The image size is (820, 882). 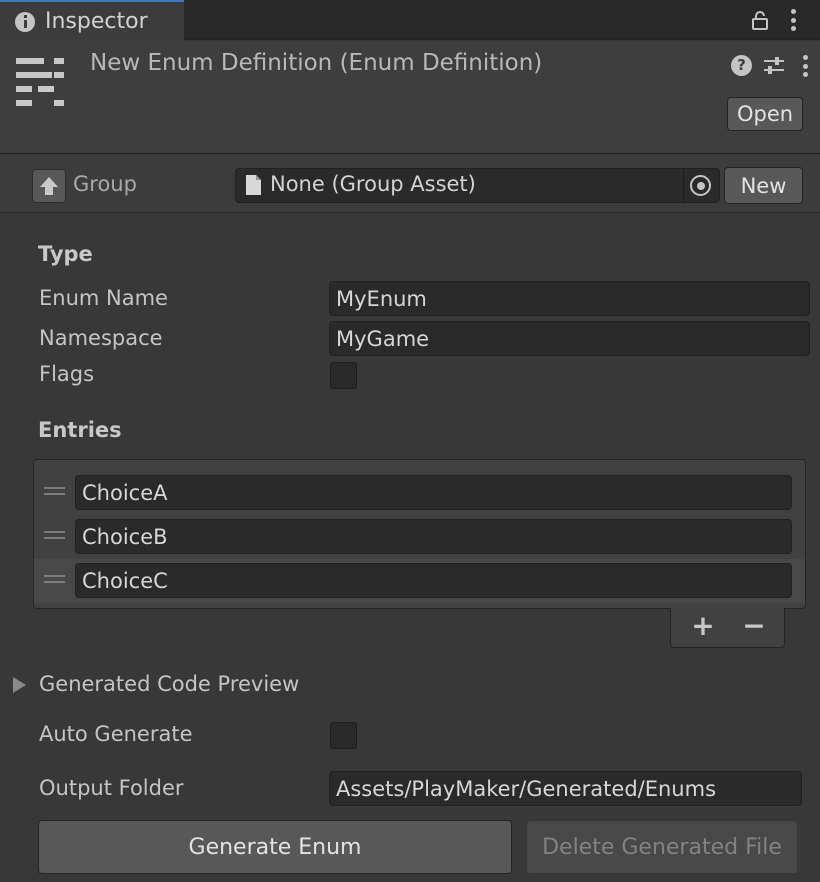 I want to click on object-picker-icon, so click(x=700, y=185).